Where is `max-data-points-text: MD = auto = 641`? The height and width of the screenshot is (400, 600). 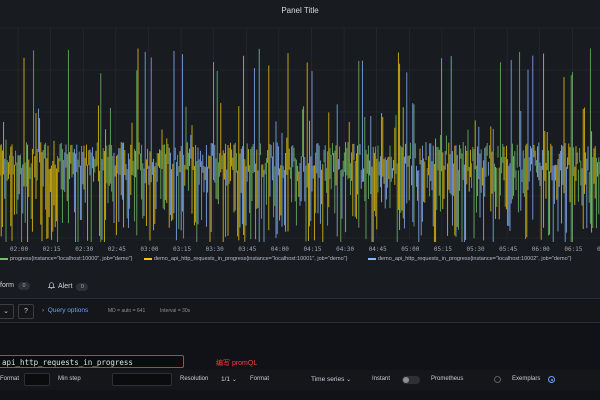 max-data-points-text: MD = auto = 641 is located at coordinates (127, 311).